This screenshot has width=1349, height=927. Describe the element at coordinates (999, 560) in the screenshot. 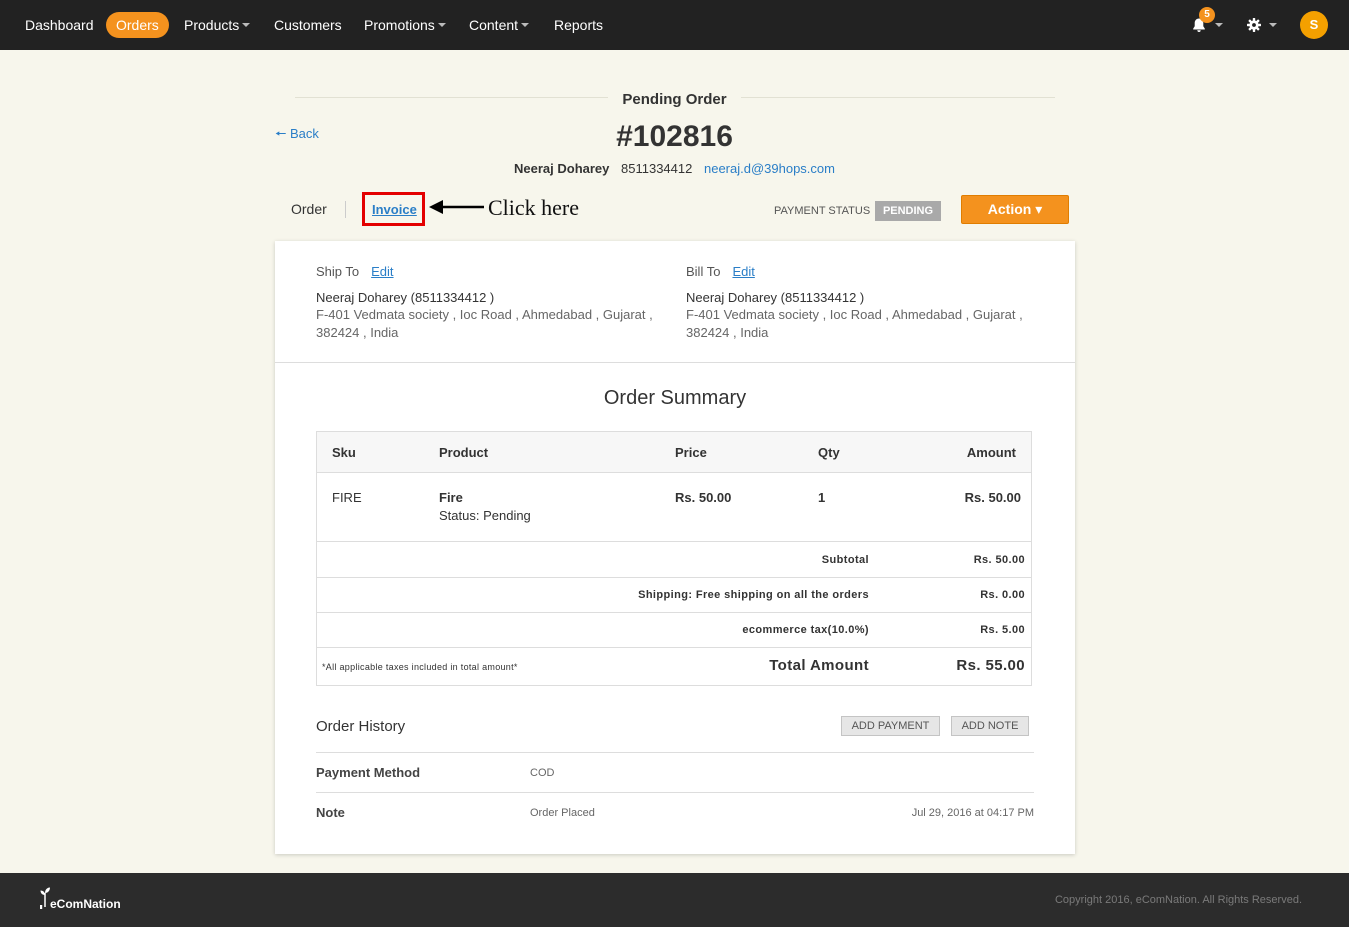

I see `subtotal-value: Rs. 50.00` at that location.